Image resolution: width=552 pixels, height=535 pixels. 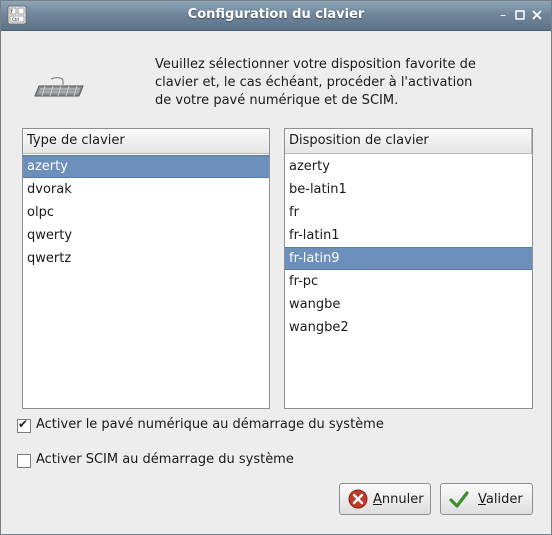 I want to click on maximize-icon, so click(x=520, y=15).